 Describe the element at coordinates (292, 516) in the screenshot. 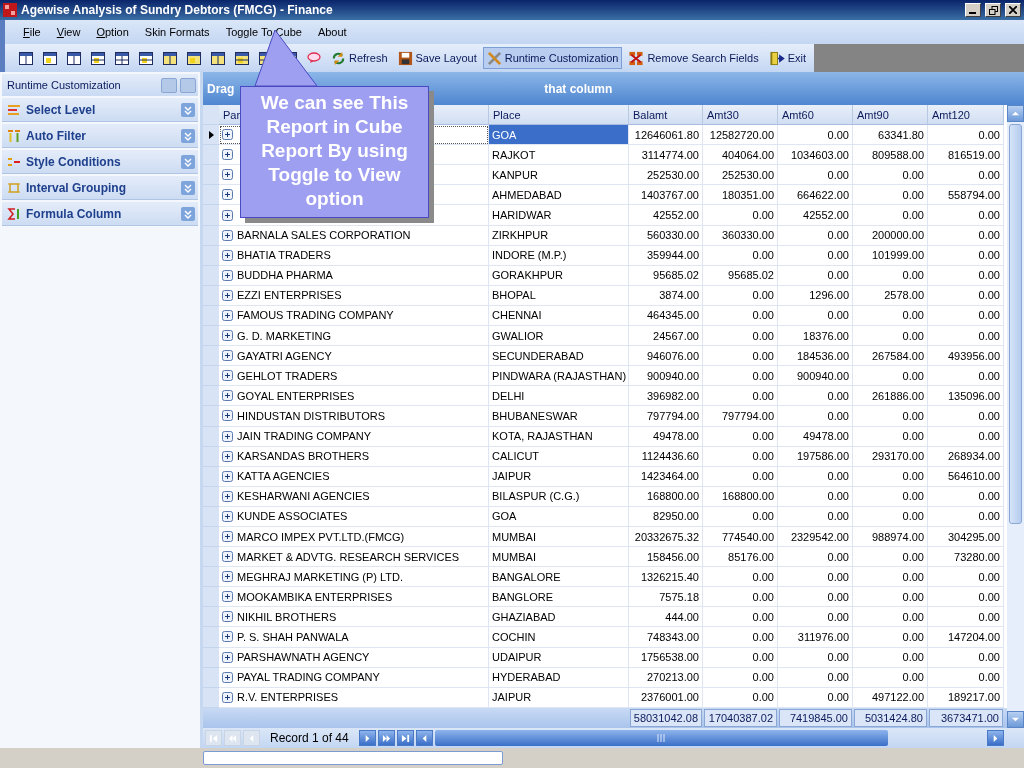

I see `party-name: KUNDE ASSOCIATES` at that location.